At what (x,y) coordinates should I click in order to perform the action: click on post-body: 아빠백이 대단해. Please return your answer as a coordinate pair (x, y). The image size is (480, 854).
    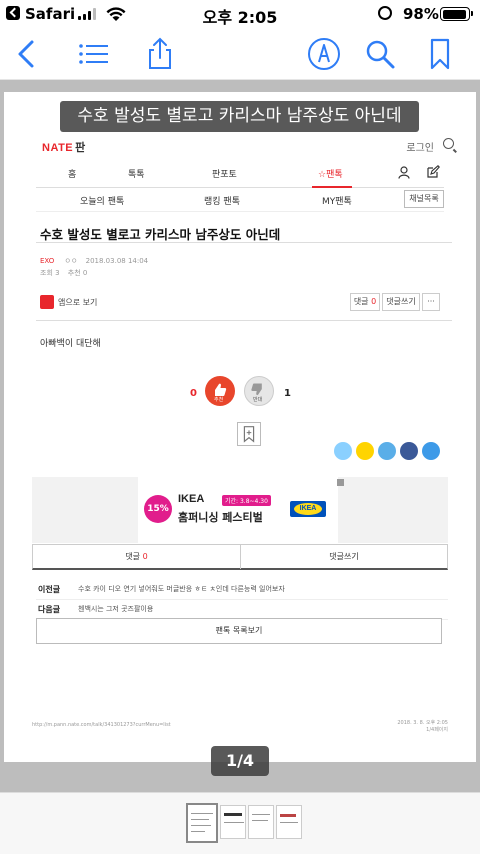
    Looking at the image, I should click on (70, 344).